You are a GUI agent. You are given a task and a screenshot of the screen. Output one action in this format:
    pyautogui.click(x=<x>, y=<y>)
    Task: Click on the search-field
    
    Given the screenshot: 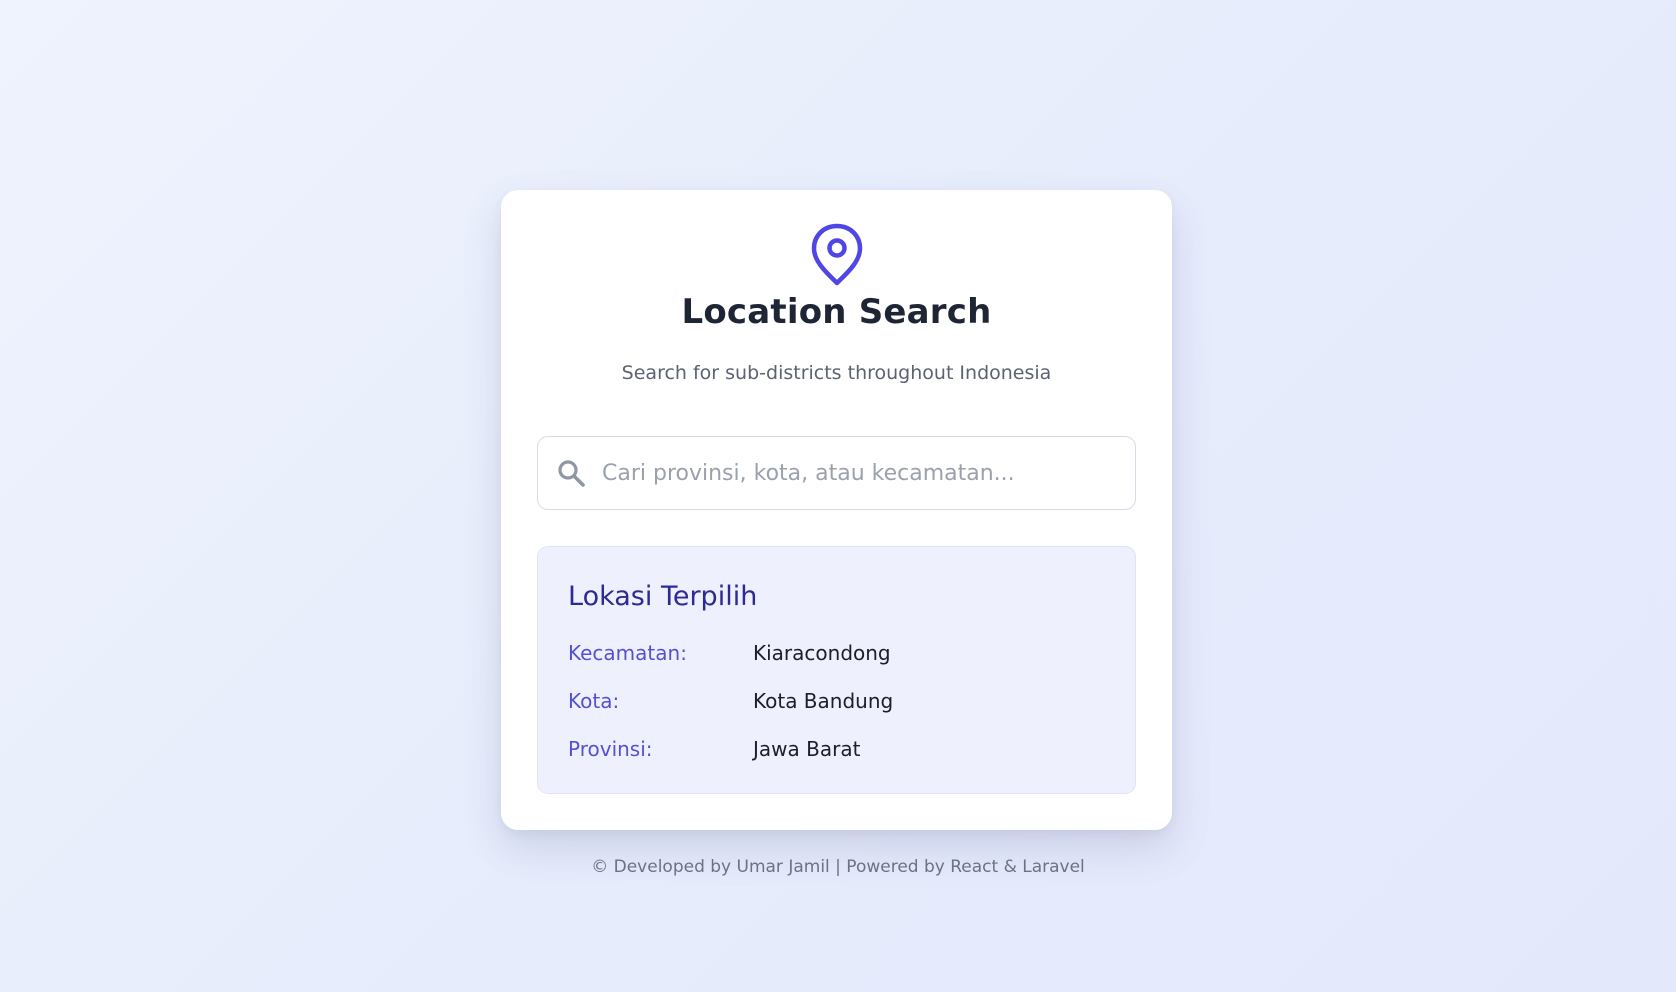 What is the action you would take?
    pyautogui.click(x=836, y=473)
    